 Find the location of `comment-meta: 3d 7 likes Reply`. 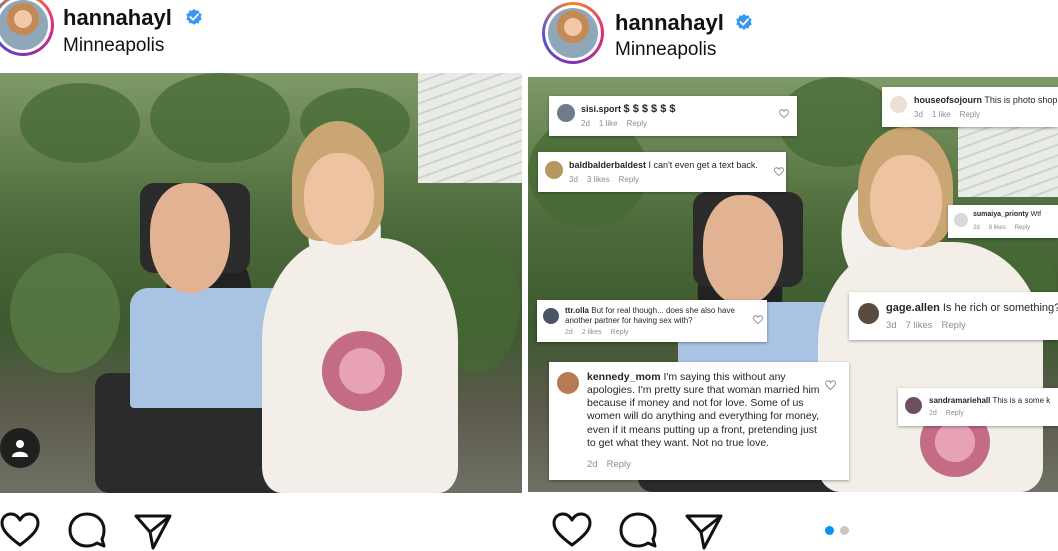

comment-meta: 3d 7 likes Reply is located at coordinates (926, 325).